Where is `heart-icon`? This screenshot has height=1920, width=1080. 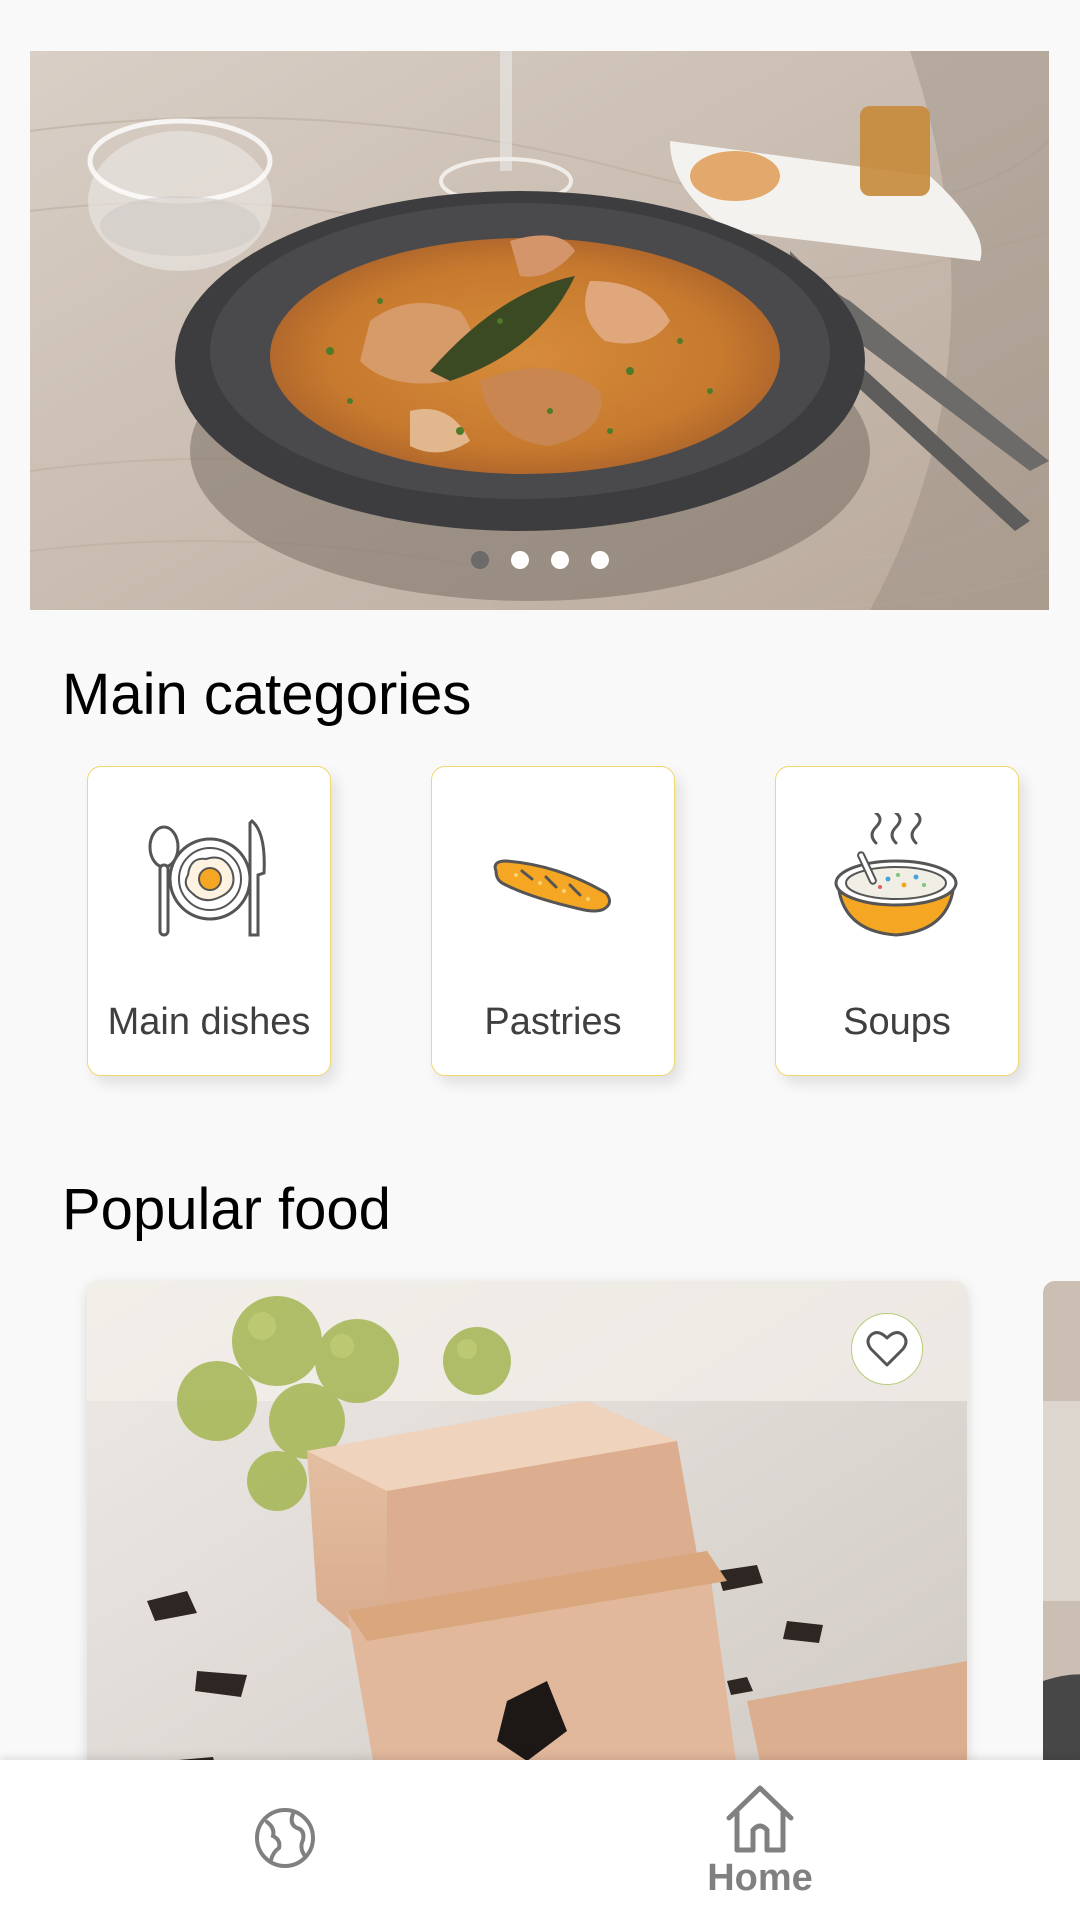 heart-icon is located at coordinates (887, 1349).